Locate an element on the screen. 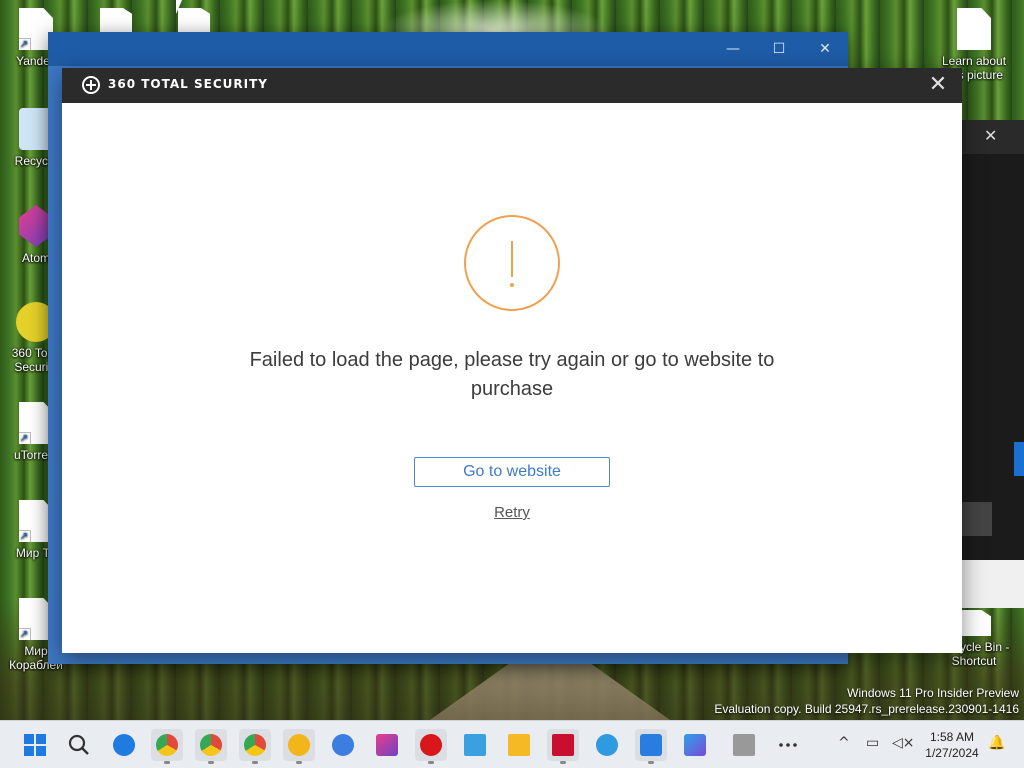 This screenshot has width=1024, height=768. retry-link: Retry is located at coordinates (512, 512).